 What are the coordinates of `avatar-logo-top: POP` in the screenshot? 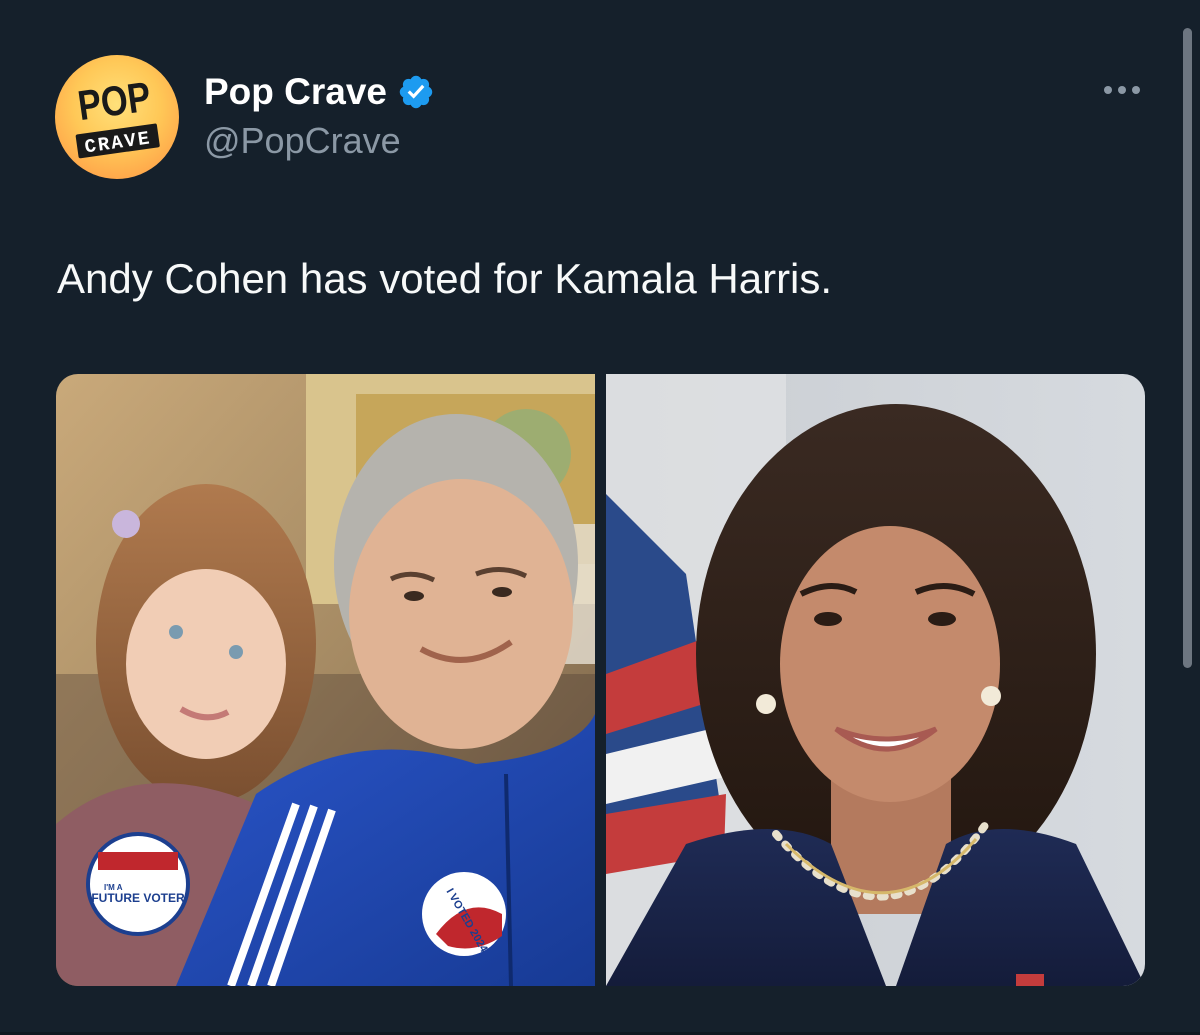 It's located at (114, 101).